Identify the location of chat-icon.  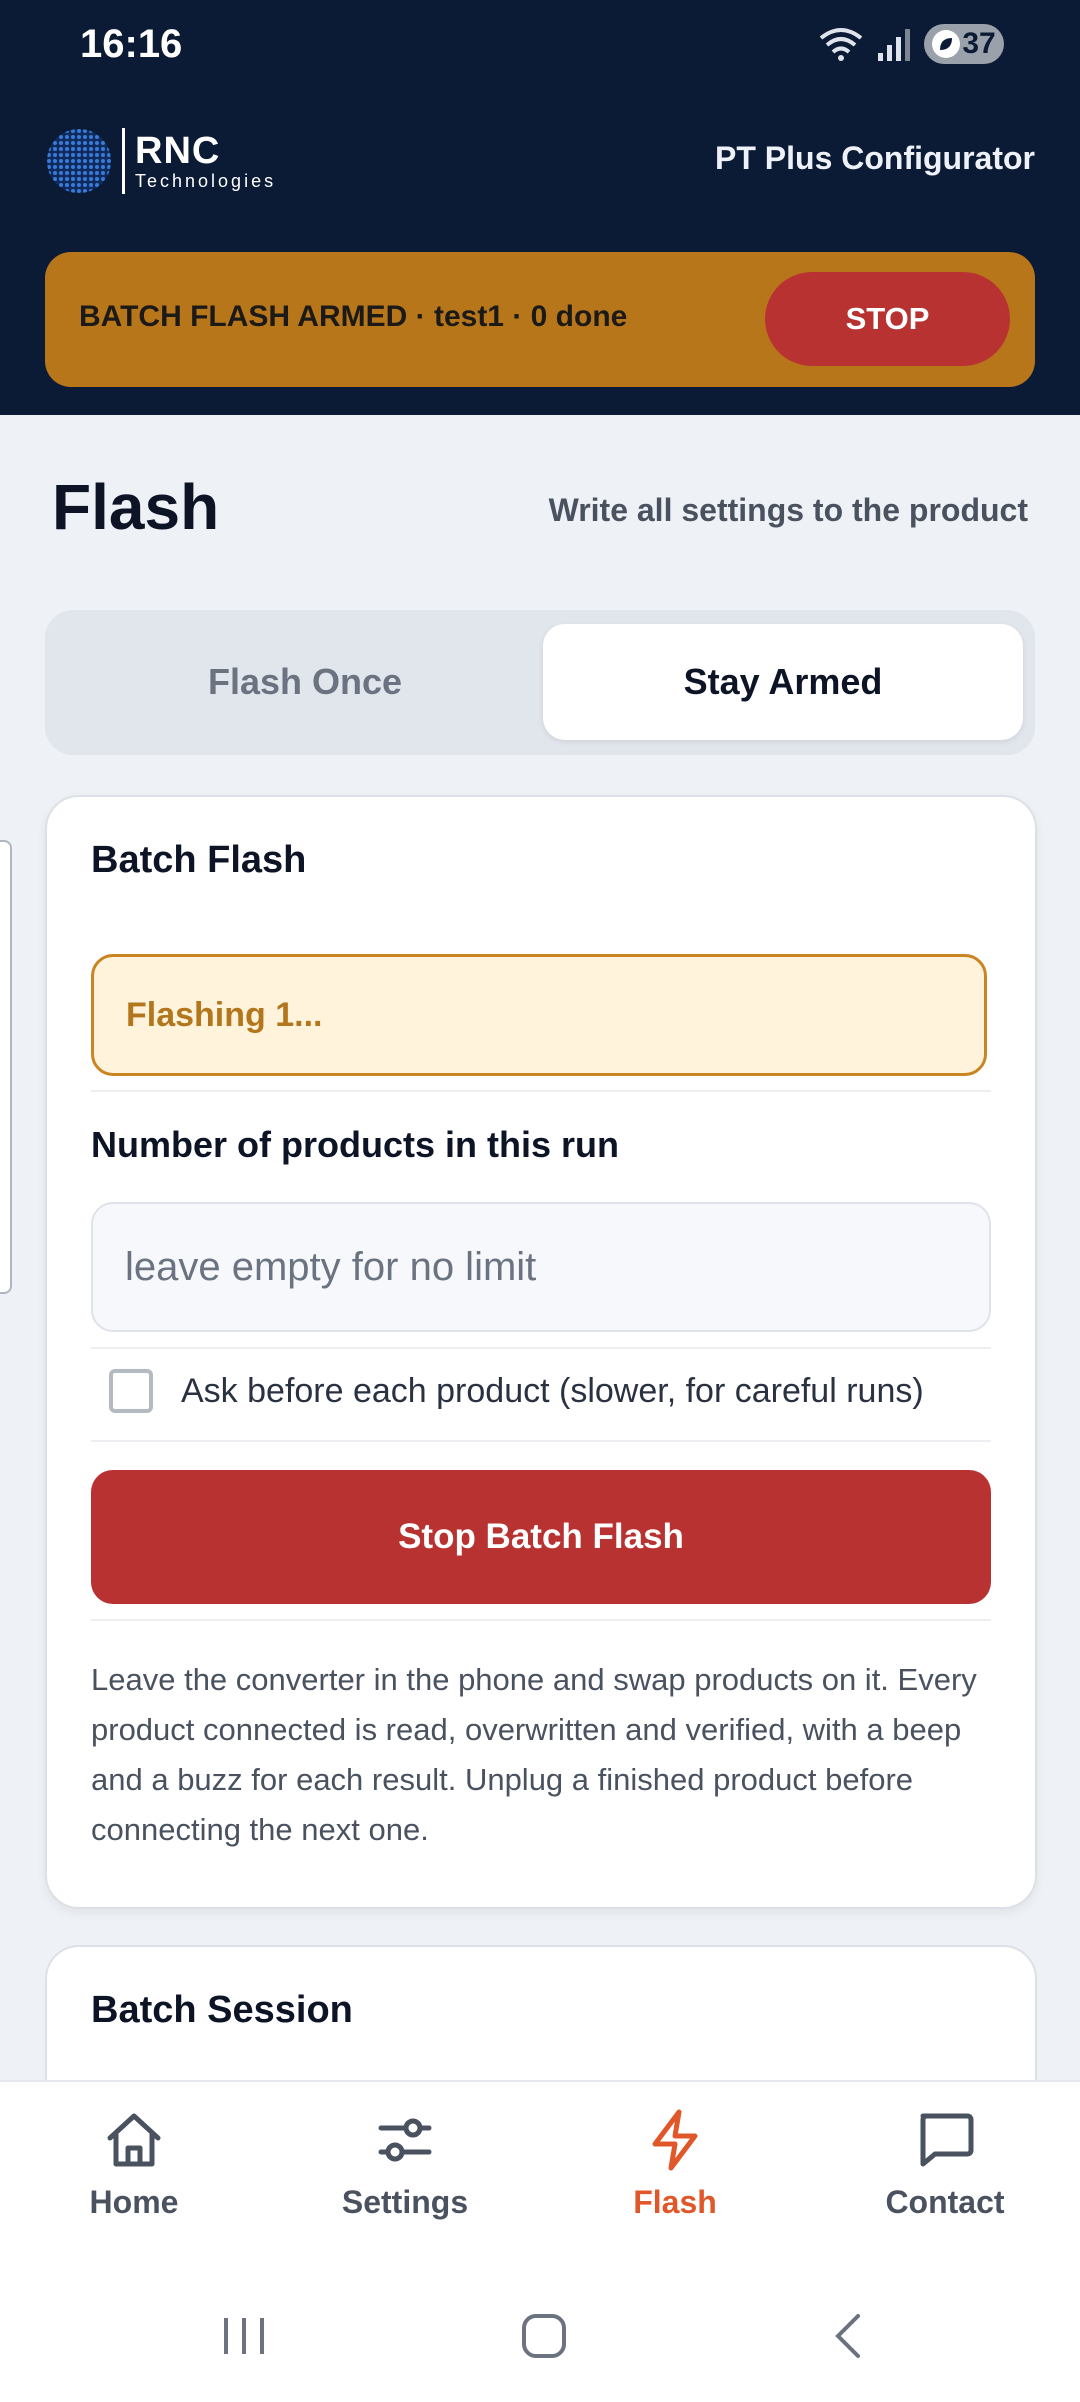
(947, 2140).